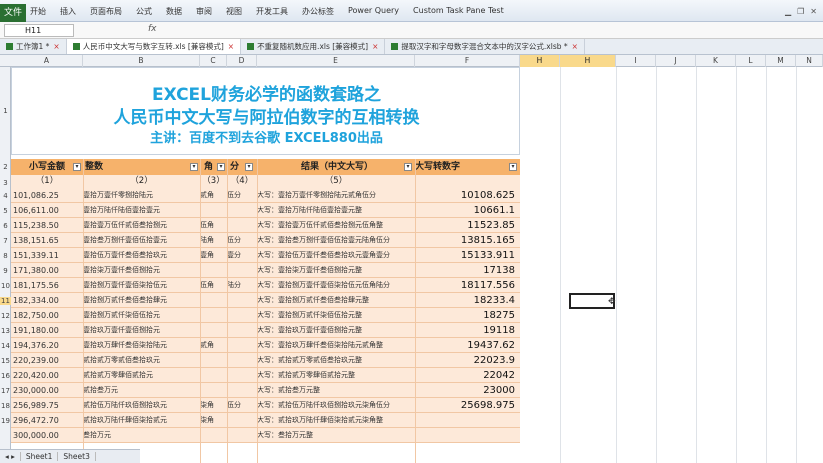 The image size is (823, 463). What do you see at coordinates (336, 270) in the screenshot?
I see `result-cell: 大写：壹拾柒万壹仟叁佰捌拾元整` at bounding box center [336, 270].